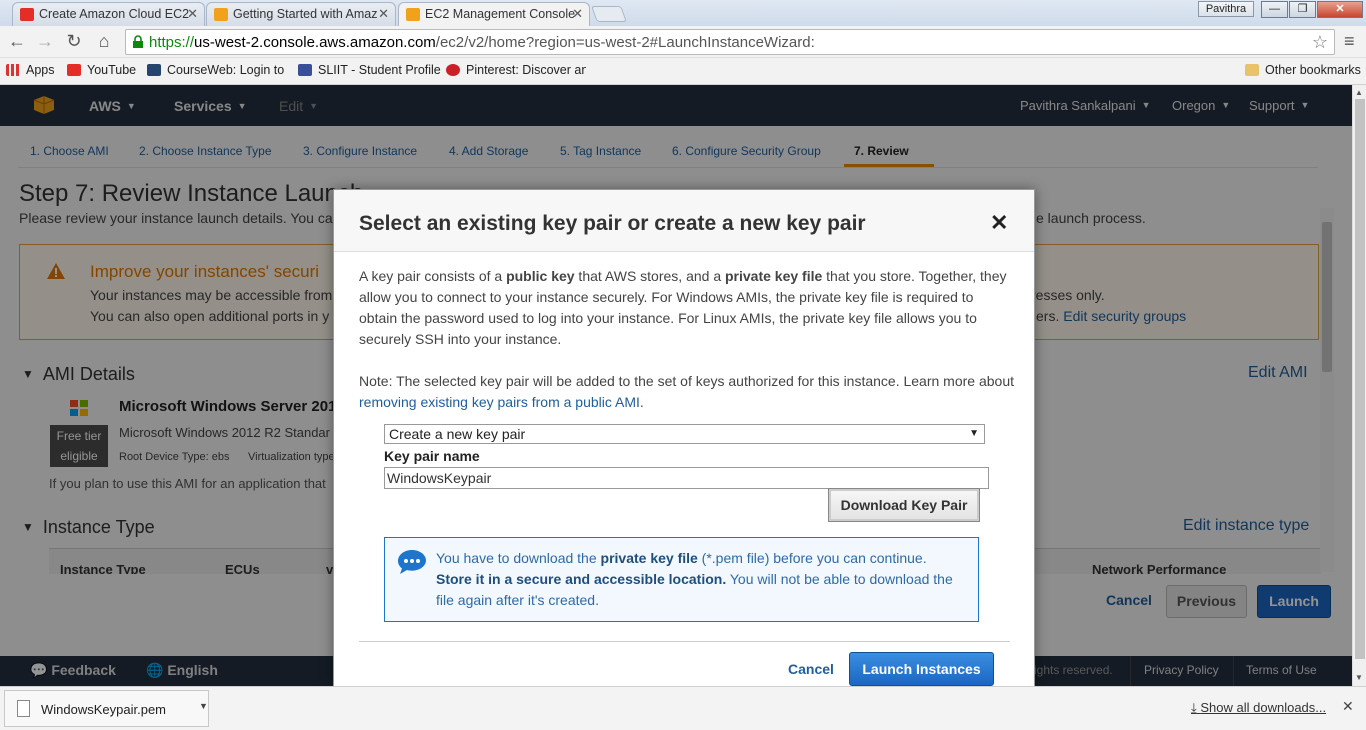  I want to click on other-bookmarks-label: Other bookmarks, so click(1313, 70).